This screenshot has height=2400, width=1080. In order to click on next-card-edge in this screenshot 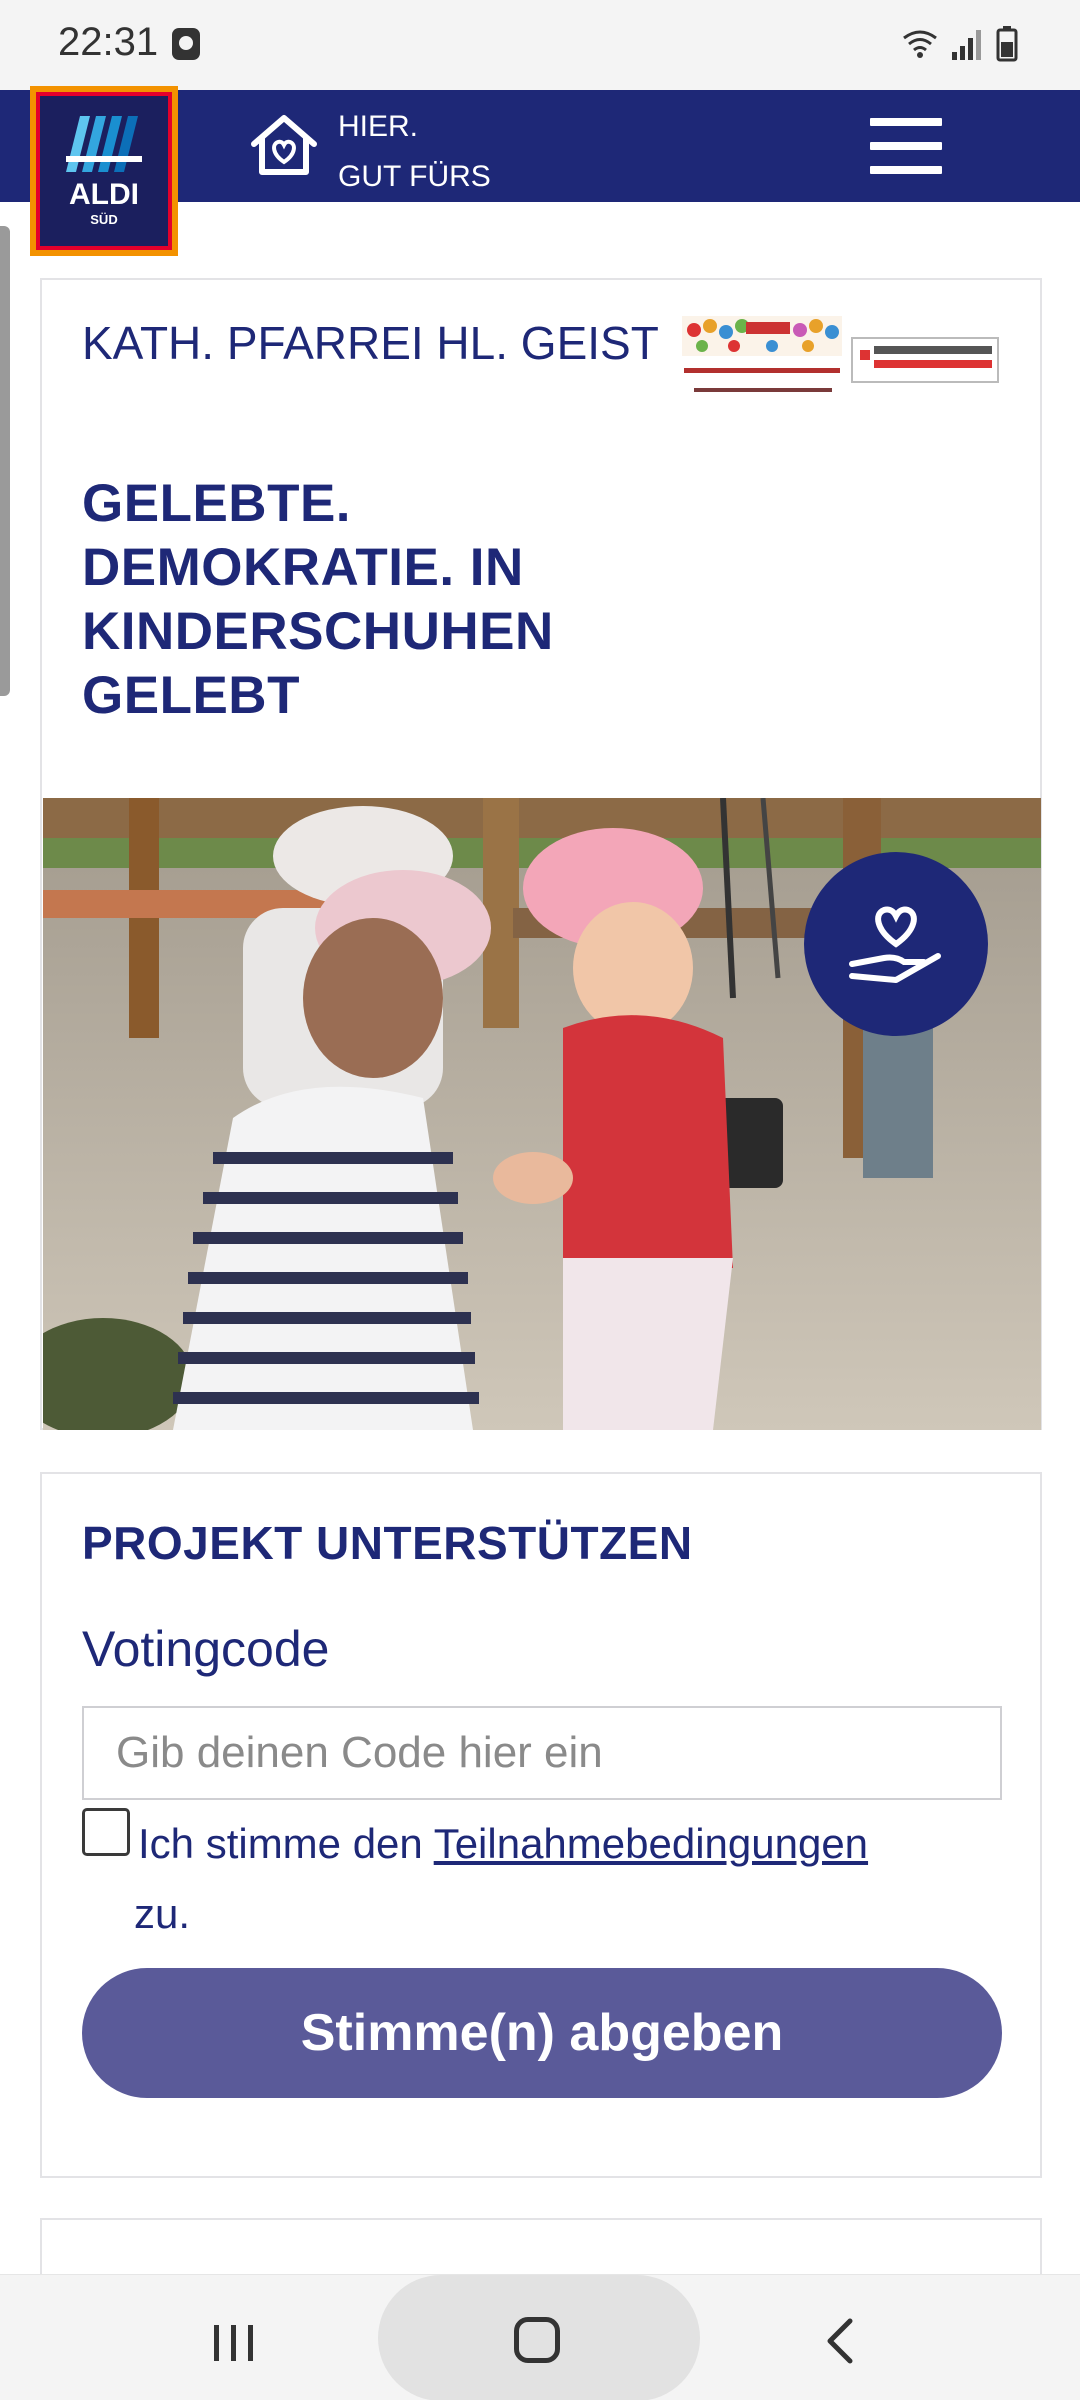, I will do `click(541, 2248)`.